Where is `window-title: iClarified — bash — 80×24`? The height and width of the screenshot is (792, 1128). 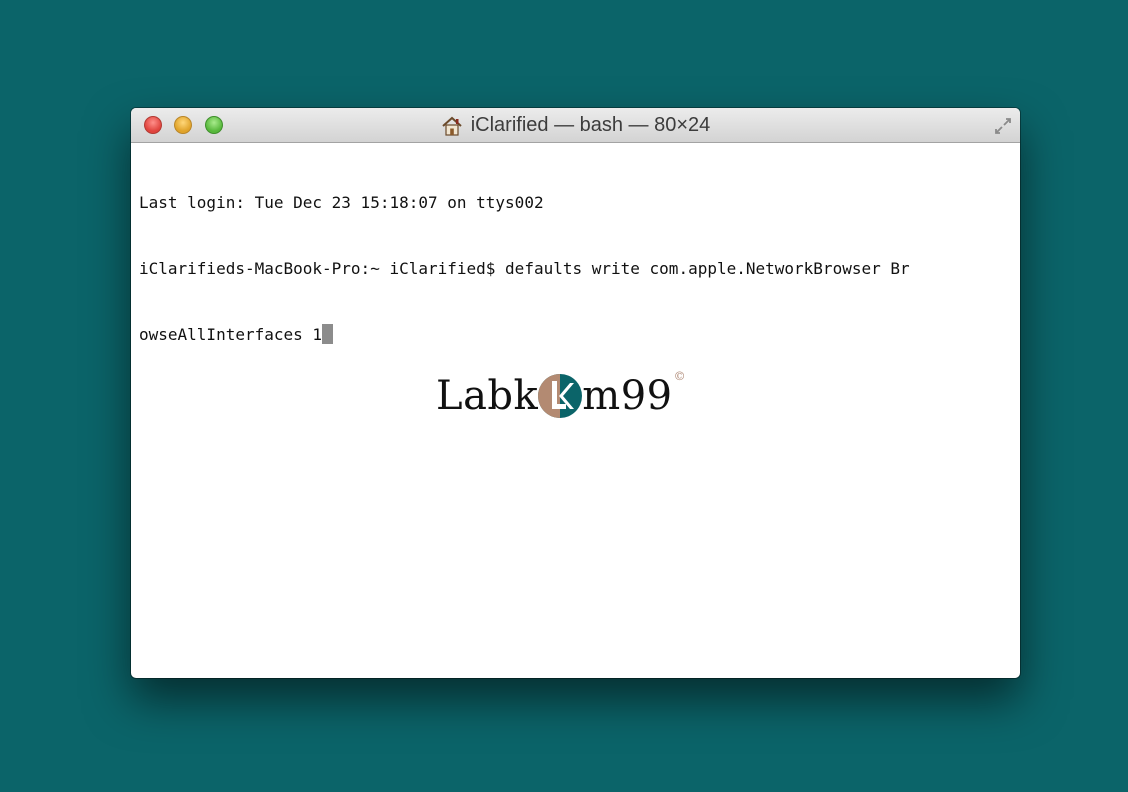
window-title: iClarified — bash — 80×24 is located at coordinates (590, 125).